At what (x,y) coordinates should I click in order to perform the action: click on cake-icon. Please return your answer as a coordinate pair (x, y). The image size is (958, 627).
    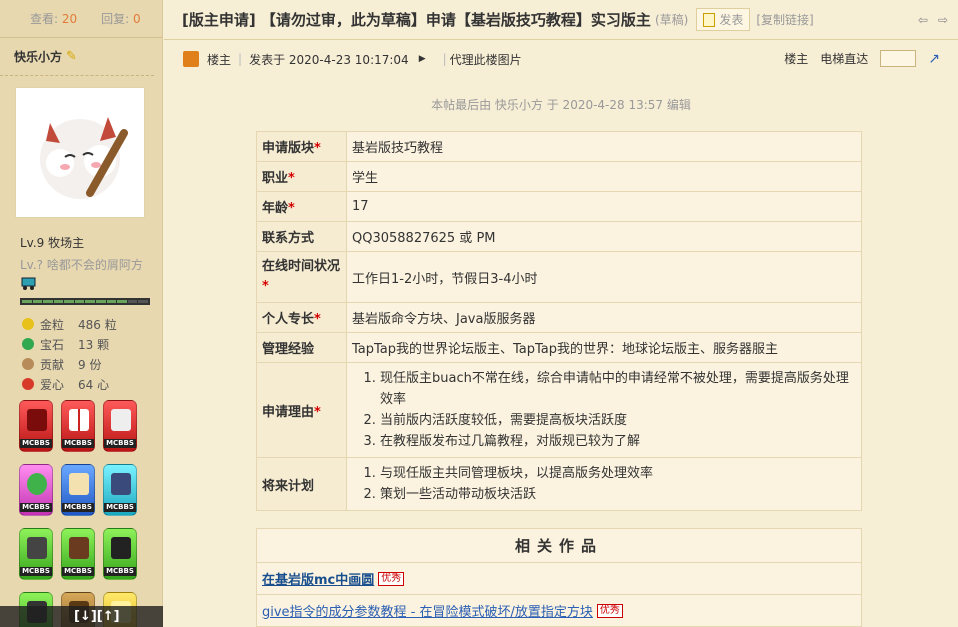
    Looking at the image, I should click on (79, 548).